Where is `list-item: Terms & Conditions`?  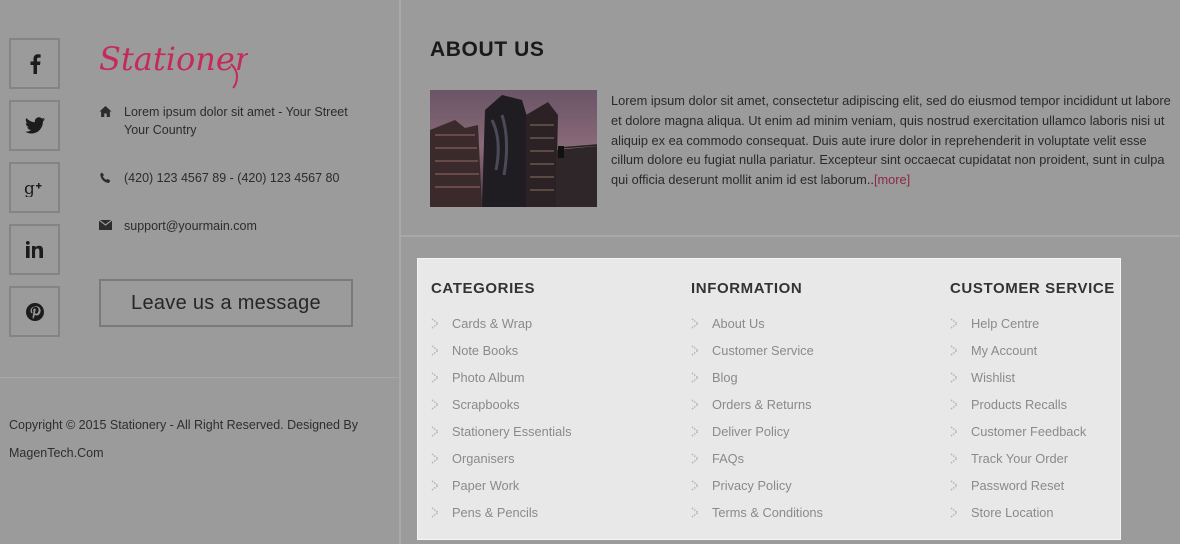
list-item: Terms & Conditions is located at coordinates (757, 518).